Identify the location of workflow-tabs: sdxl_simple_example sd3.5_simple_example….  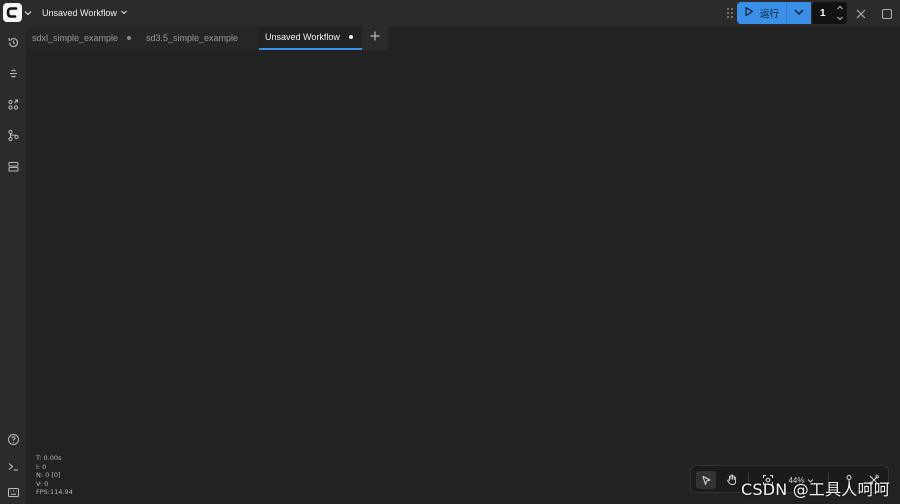
(207, 38).